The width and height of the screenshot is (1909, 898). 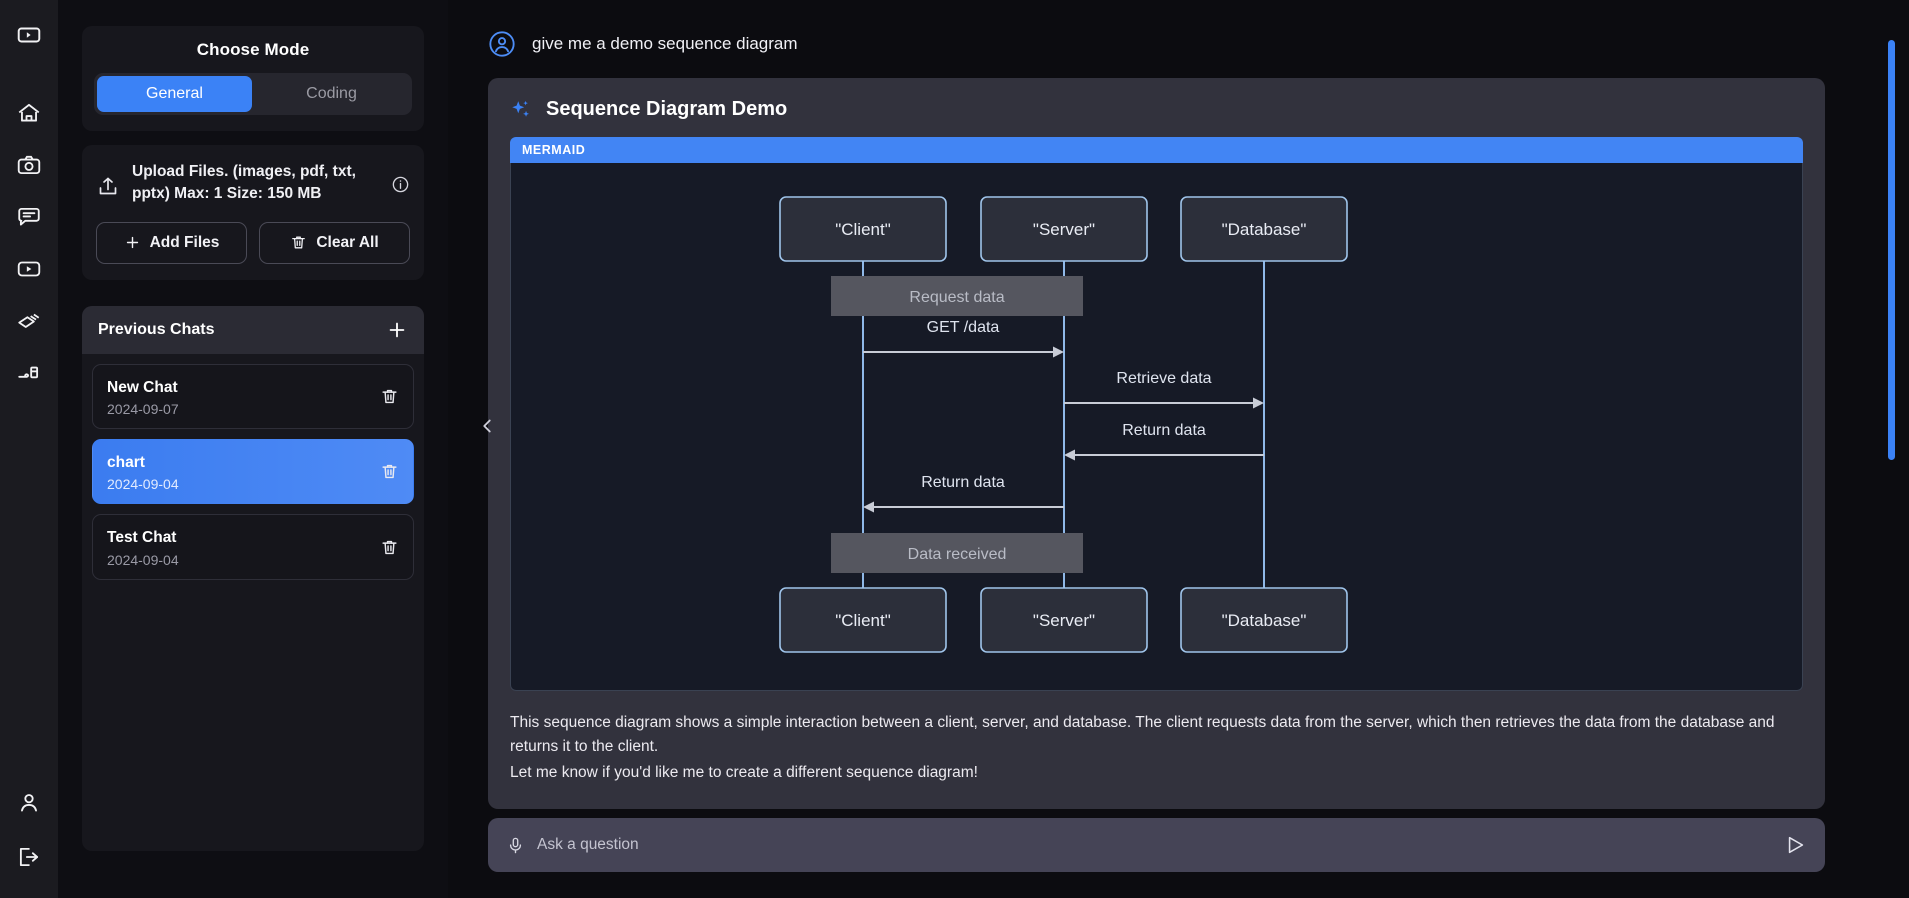 I want to click on actor-label-server-bottom: "Server", so click(x=1064, y=620).